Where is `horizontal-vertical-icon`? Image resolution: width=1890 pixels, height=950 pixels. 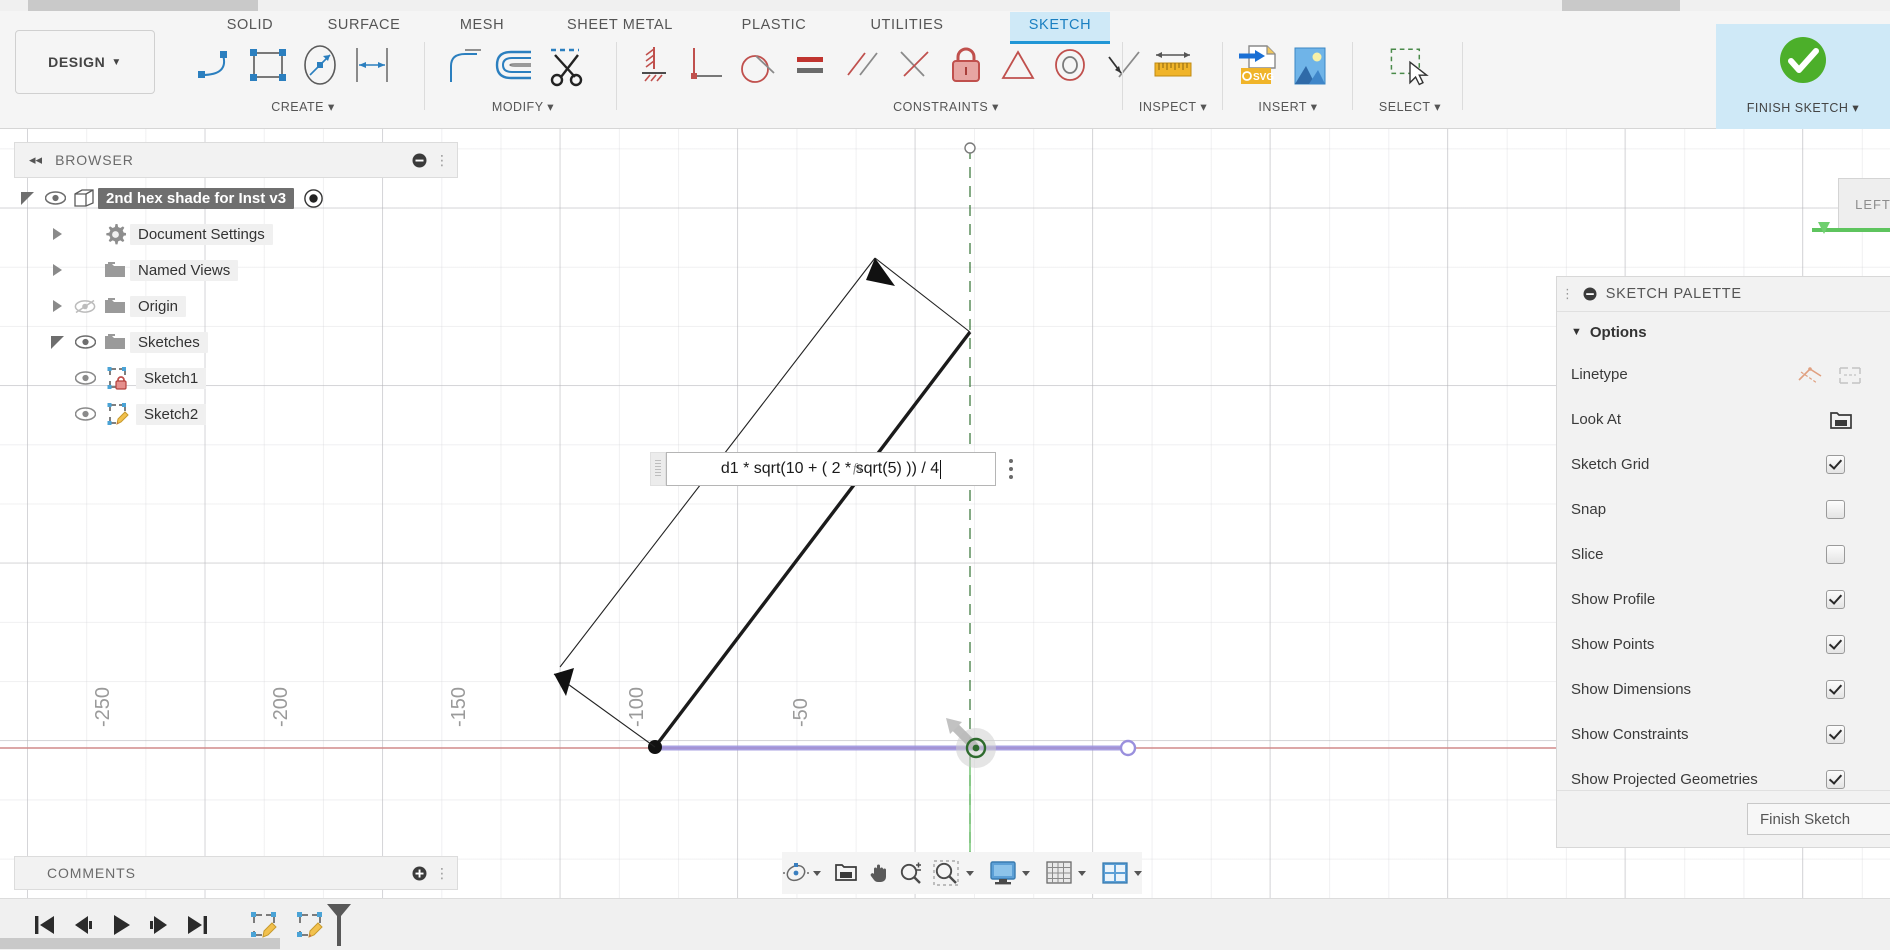 horizontal-vertical-icon is located at coordinates (654, 65).